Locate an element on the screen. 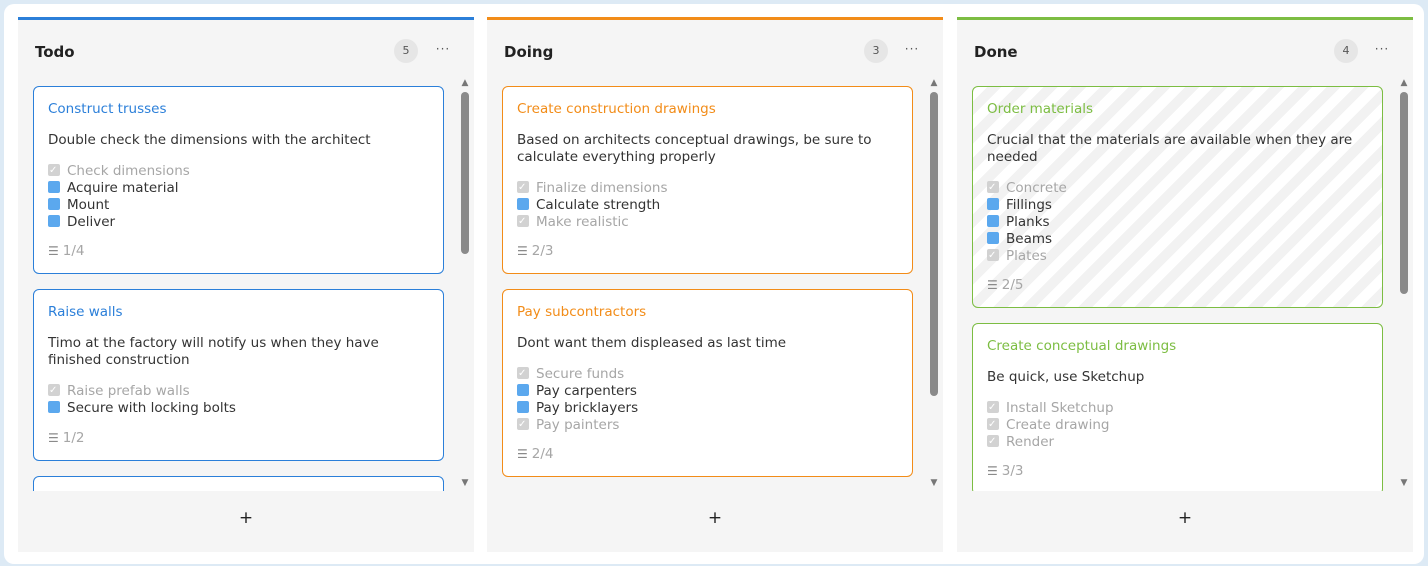 The image size is (1428, 566). checklist-item-label: Acquire material is located at coordinates (123, 188).